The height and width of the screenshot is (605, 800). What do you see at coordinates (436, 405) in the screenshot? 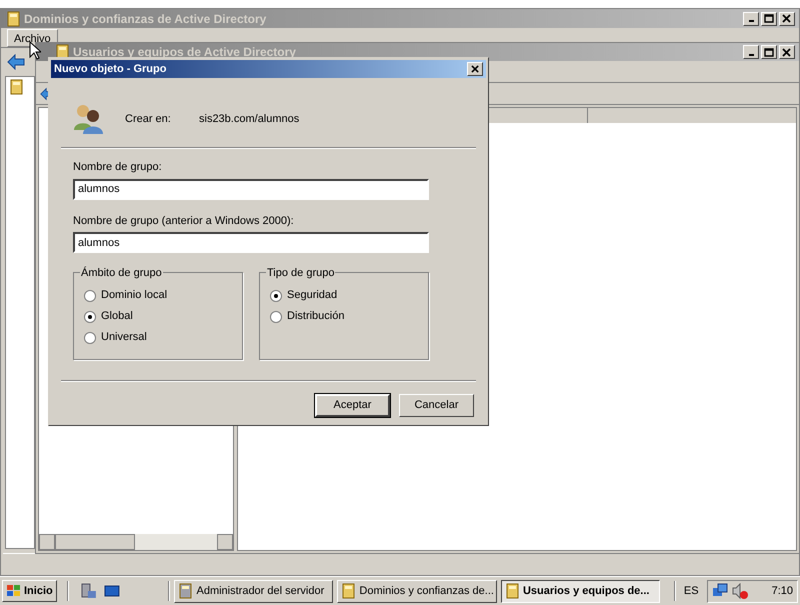
I see `dialog-button: Cancelar` at bounding box center [436, 405].